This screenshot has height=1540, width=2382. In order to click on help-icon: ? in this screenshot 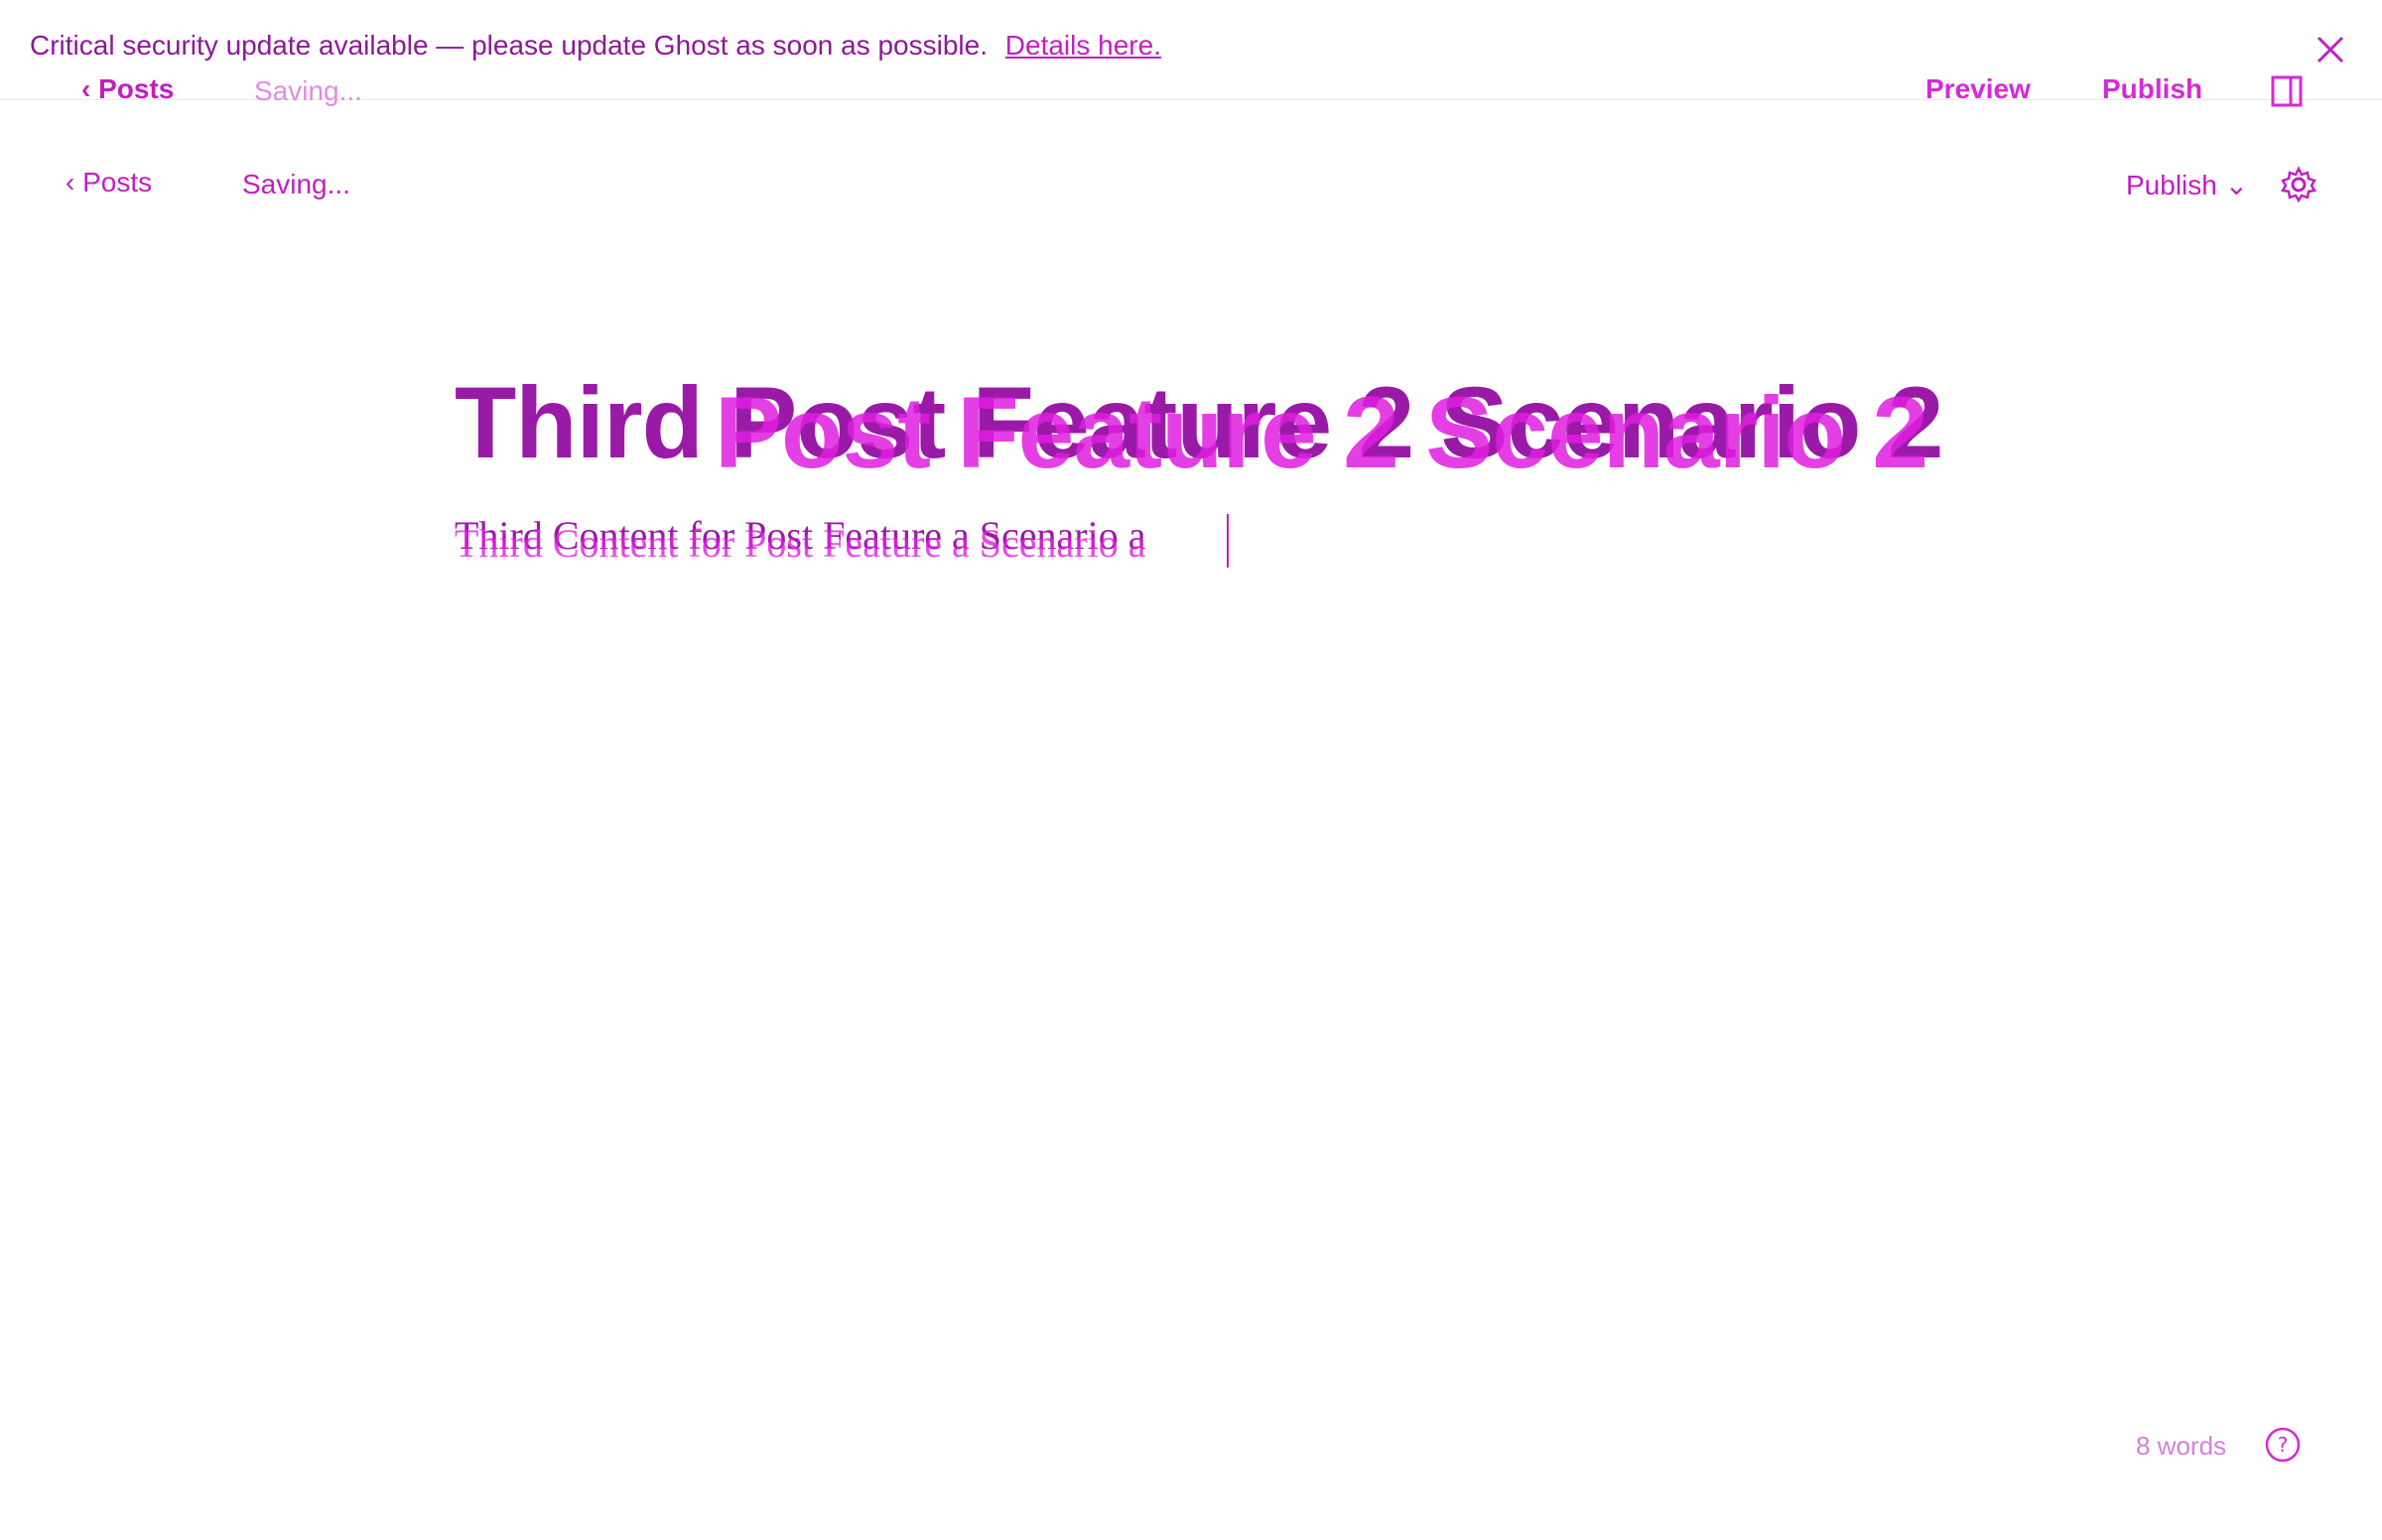, I will do `click(2283, 1445)`.